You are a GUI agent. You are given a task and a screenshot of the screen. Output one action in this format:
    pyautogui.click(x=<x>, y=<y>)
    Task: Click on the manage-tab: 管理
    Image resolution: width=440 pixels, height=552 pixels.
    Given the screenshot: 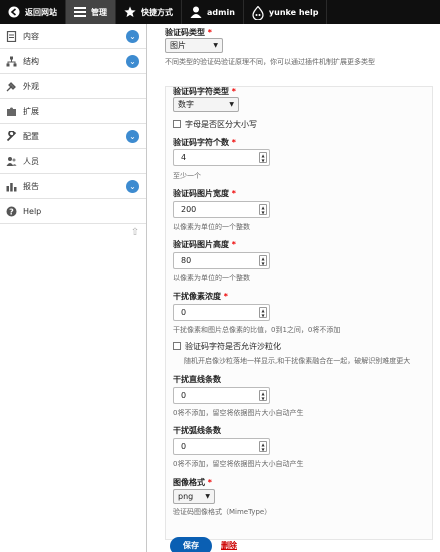 What is the action you would take?
    pyautogui.click(x=91, y=12)
    